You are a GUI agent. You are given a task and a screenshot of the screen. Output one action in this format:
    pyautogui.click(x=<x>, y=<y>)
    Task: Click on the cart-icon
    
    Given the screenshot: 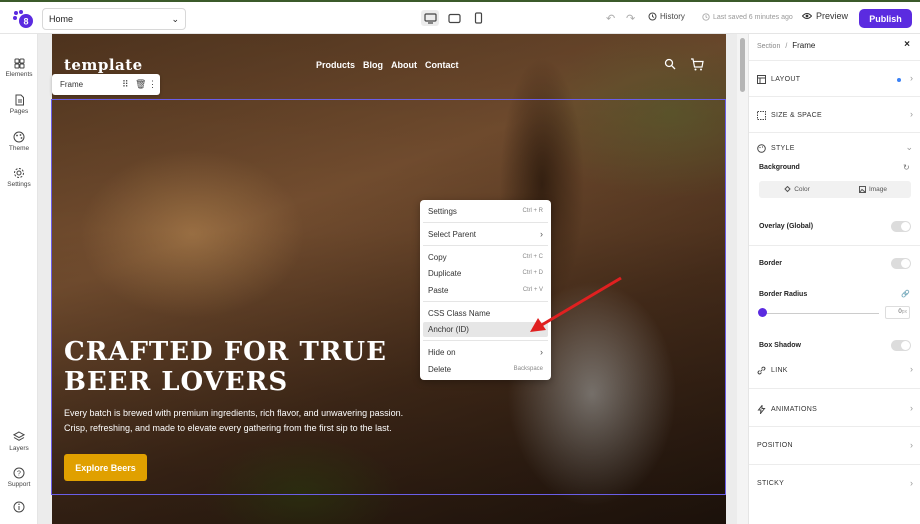 What is the action you would take?
    pyautogui.click(x=697, y=64)
    